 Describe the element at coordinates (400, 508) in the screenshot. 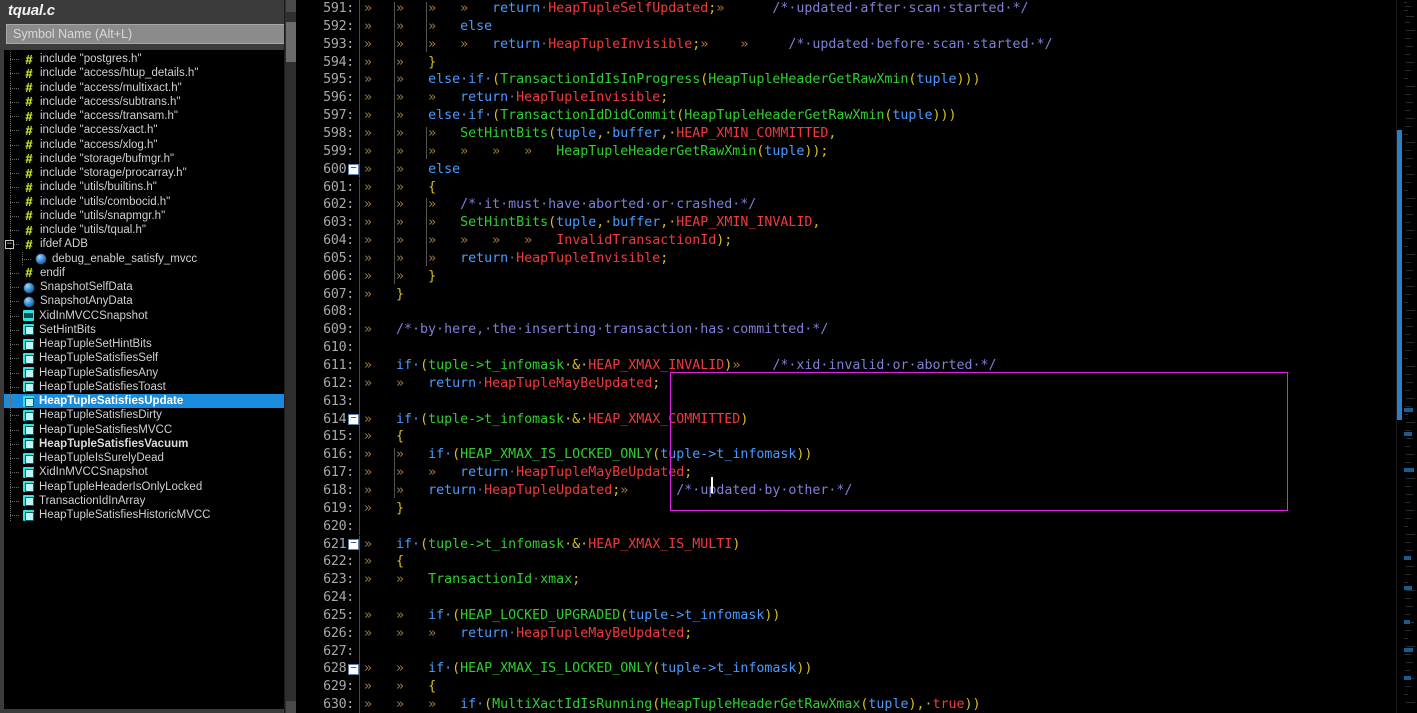

I see `code-token: }` at that location.